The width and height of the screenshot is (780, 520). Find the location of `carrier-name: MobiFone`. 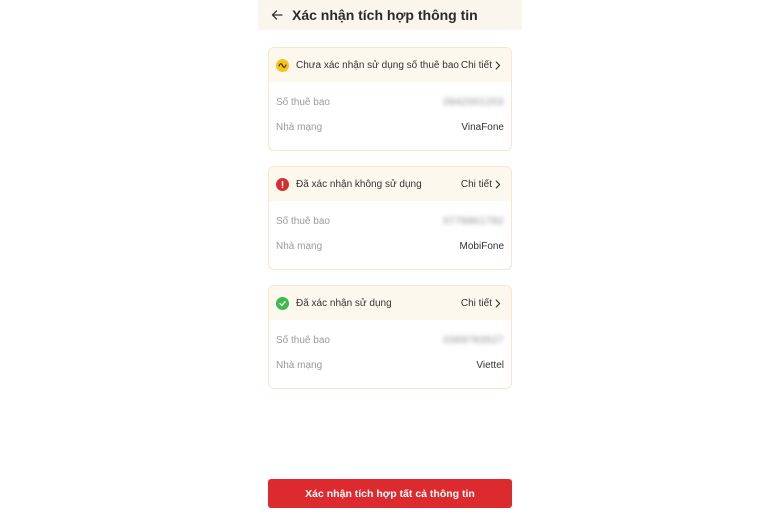

carrier-name: MobiFone is located at coordinates (481, 246).